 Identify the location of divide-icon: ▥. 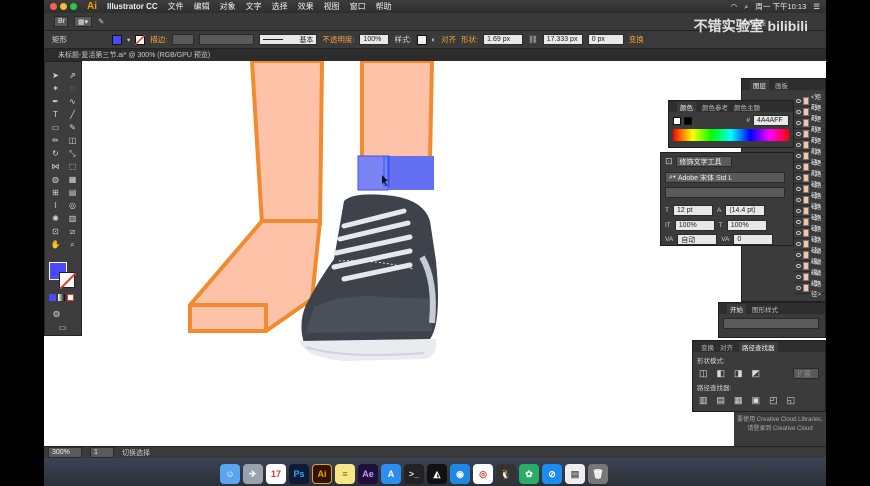
(703, 400).